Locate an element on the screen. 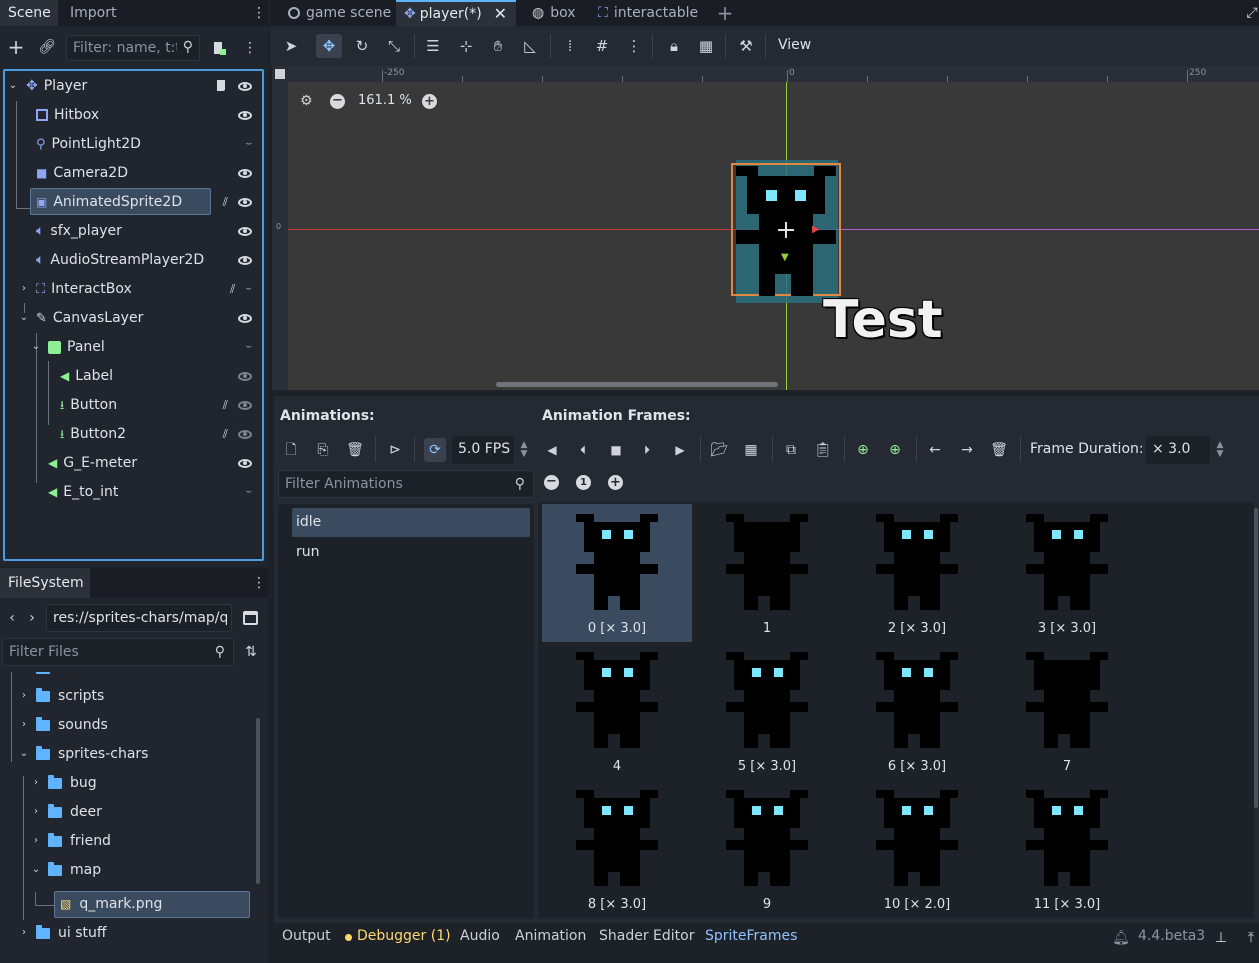 The height and width of the screenshot is (963, 1259). frame-duration-field: × 3.0 is located at coordinates (1178, 450).